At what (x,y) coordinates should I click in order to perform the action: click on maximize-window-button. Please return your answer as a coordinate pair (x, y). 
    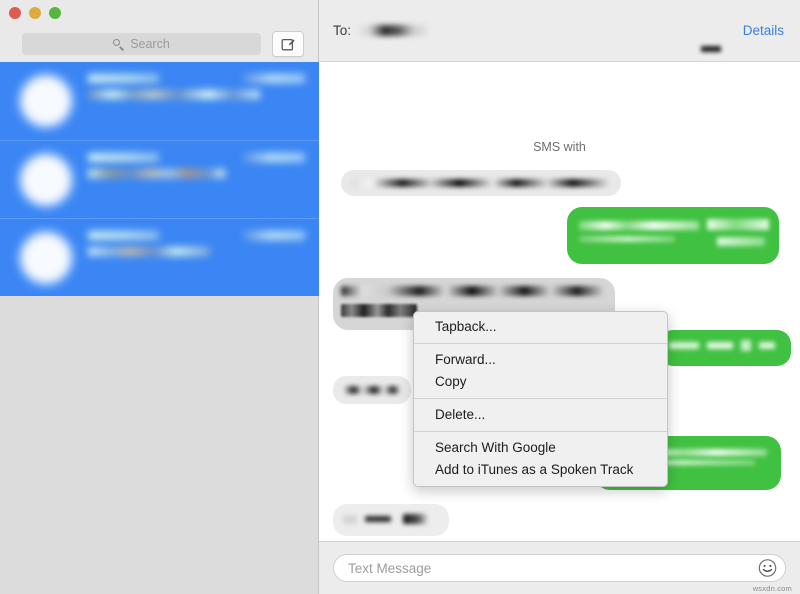
    Looking at the image, I should click on (55, 13).